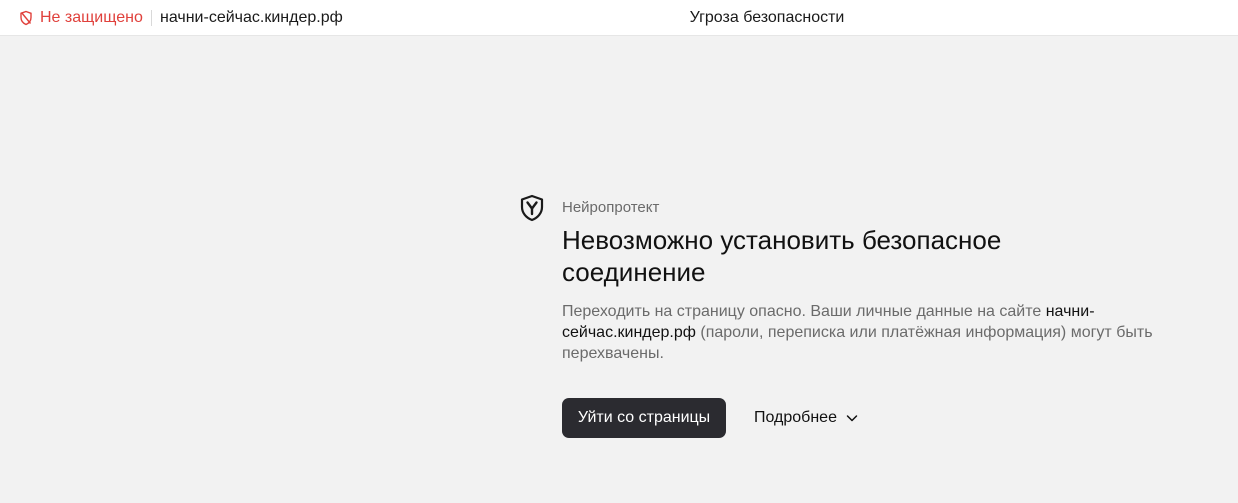 This screenshot has height=503, width=1238. I want to click on more-details-button: Подробнее, so click(806, 418).